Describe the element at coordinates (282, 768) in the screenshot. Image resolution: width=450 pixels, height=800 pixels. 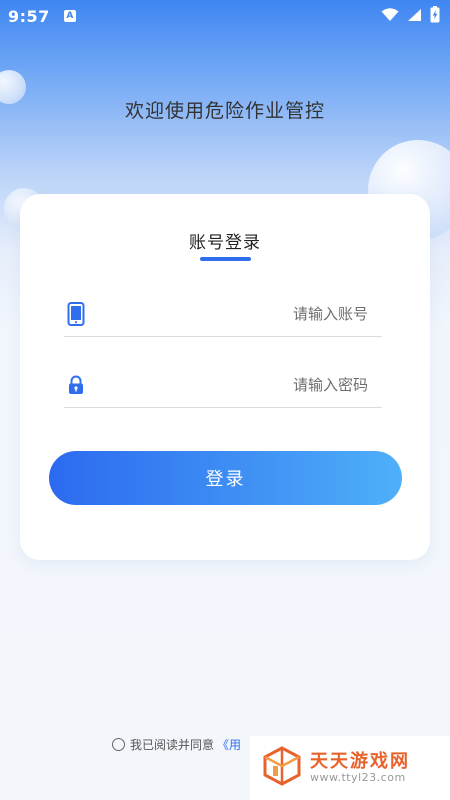
I see `watermark-logo-icon` at that location.